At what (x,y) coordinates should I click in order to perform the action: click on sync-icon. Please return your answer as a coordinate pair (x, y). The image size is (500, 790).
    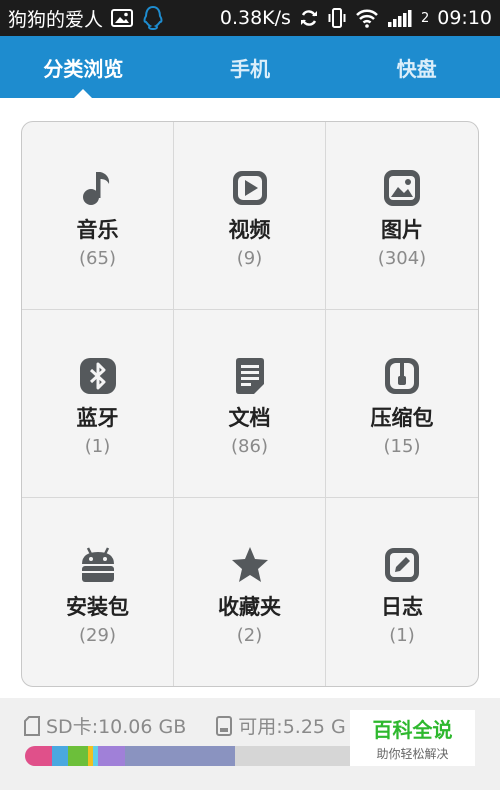
    Looking at the image, I should click on (309, 18).